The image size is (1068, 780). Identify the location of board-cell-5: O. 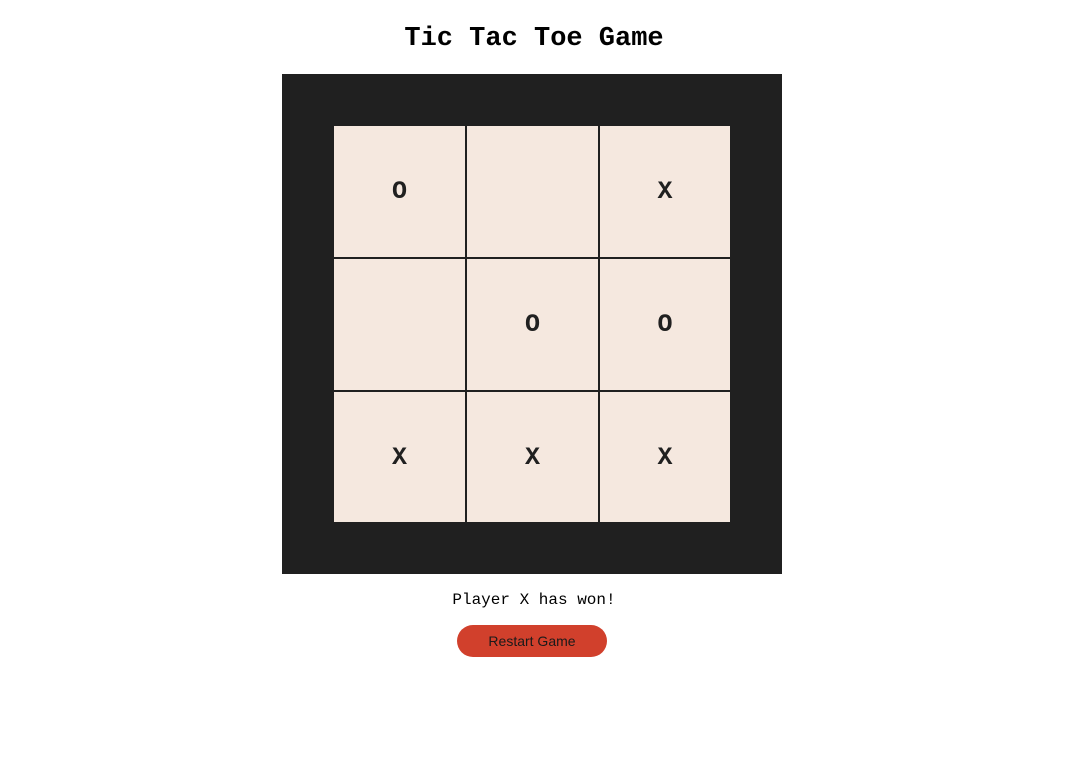
(532, 324).